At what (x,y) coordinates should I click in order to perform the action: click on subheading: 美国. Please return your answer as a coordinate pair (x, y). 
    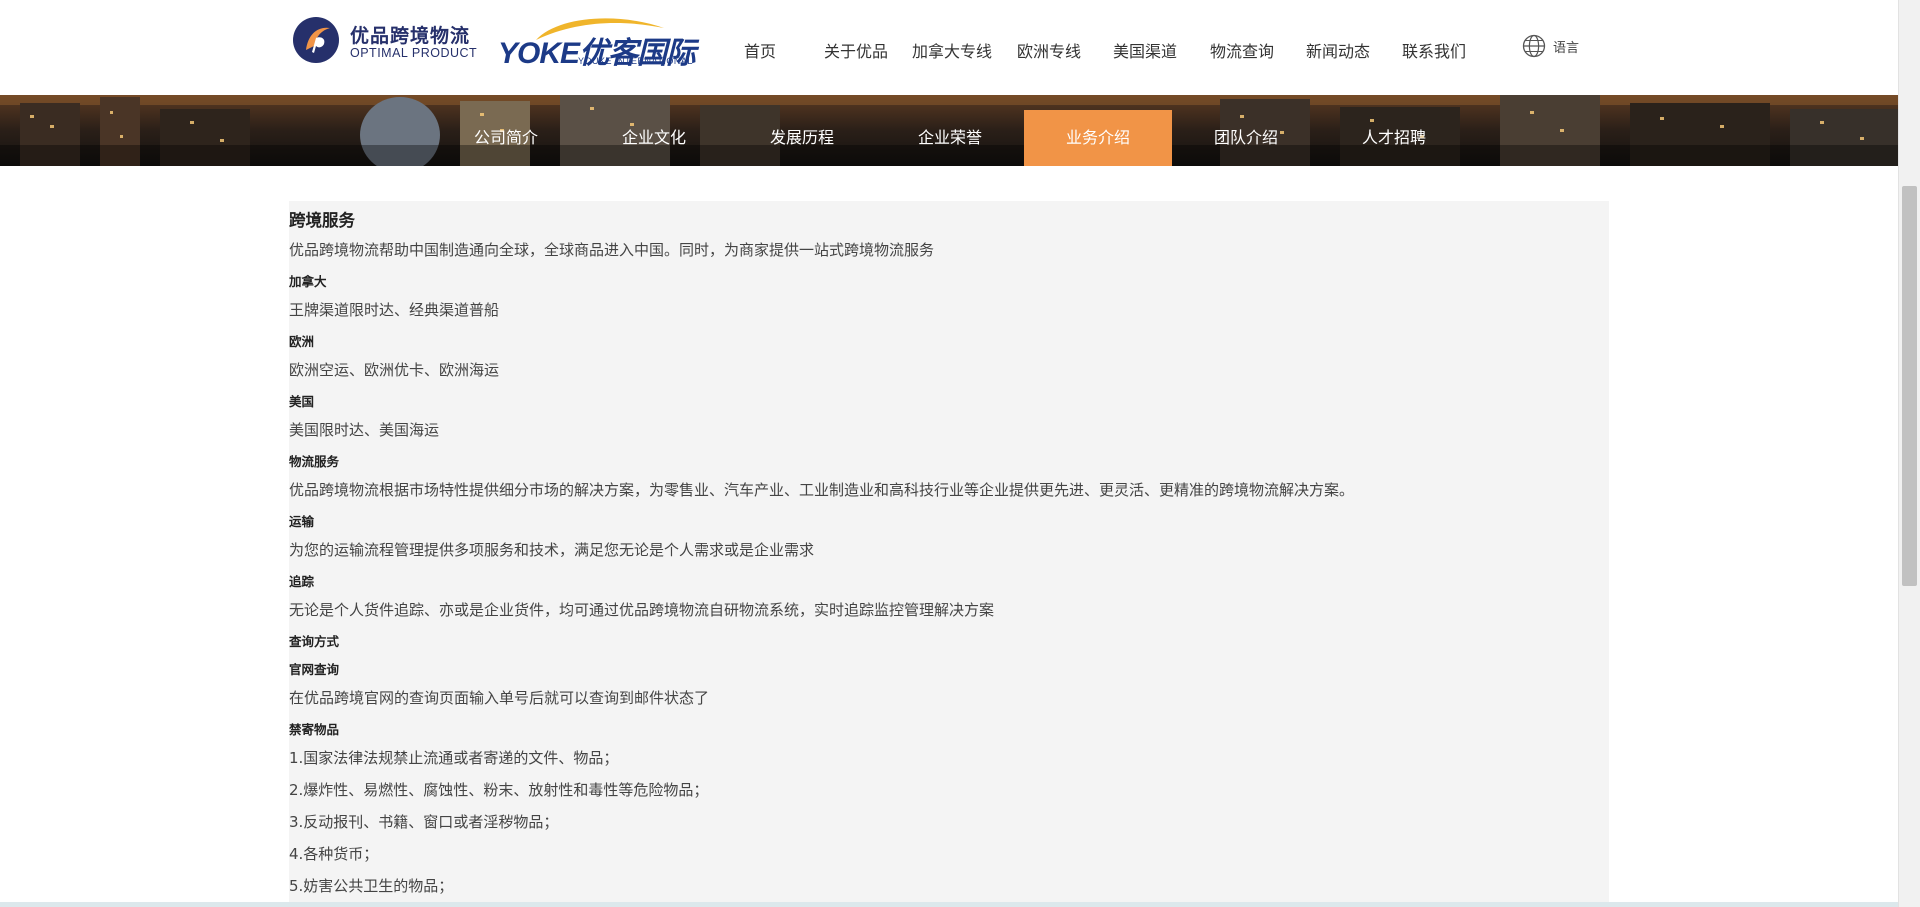
    Looking at the image, I should click on (302, 401).